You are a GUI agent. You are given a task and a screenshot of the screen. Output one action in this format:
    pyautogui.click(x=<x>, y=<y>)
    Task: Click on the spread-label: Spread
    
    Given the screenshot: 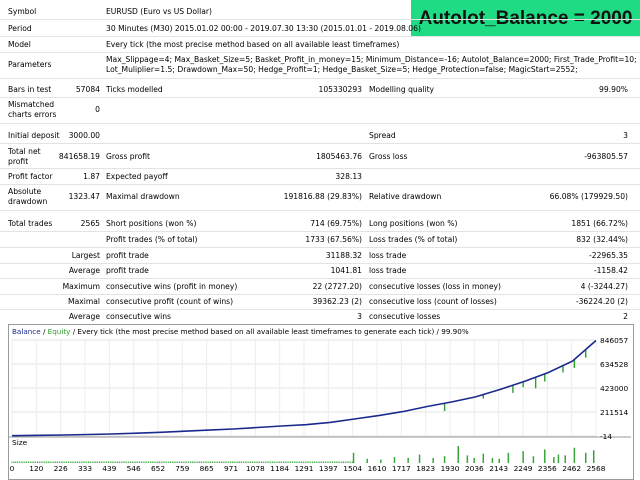 What is the action you would take?
    pyautogui.click(x=382, y=135)
    